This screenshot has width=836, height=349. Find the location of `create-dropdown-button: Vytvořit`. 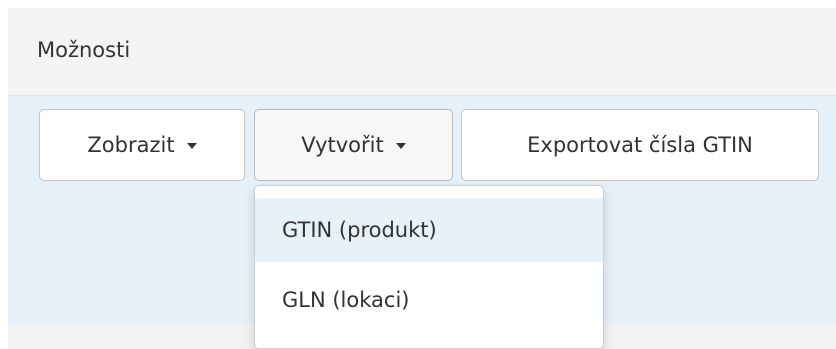

create-dropdown-button: Vytvořit is located at coordinates (353, 145).